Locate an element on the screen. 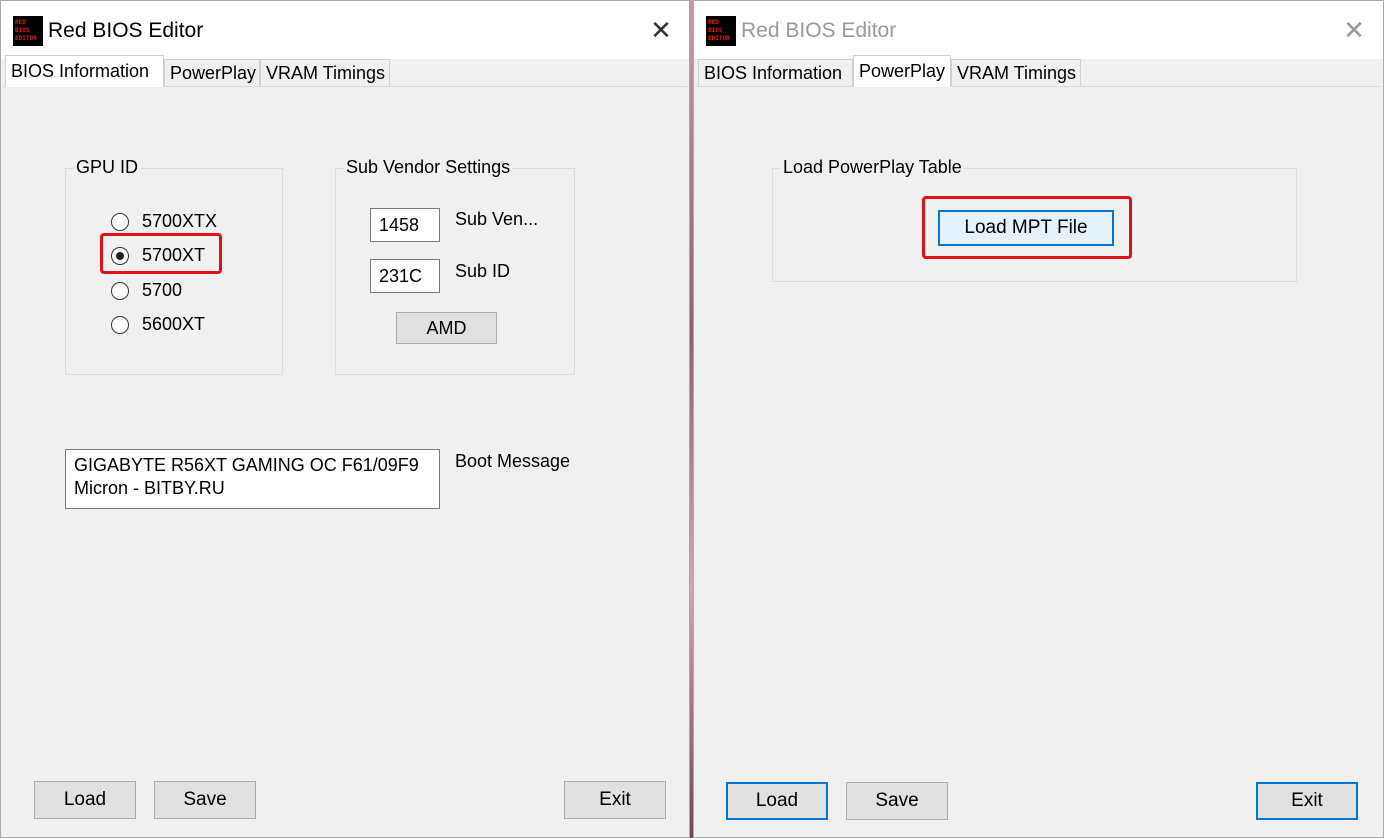  load-mpt-file-button: Load MPT File is located at coordinates (1026, 228).